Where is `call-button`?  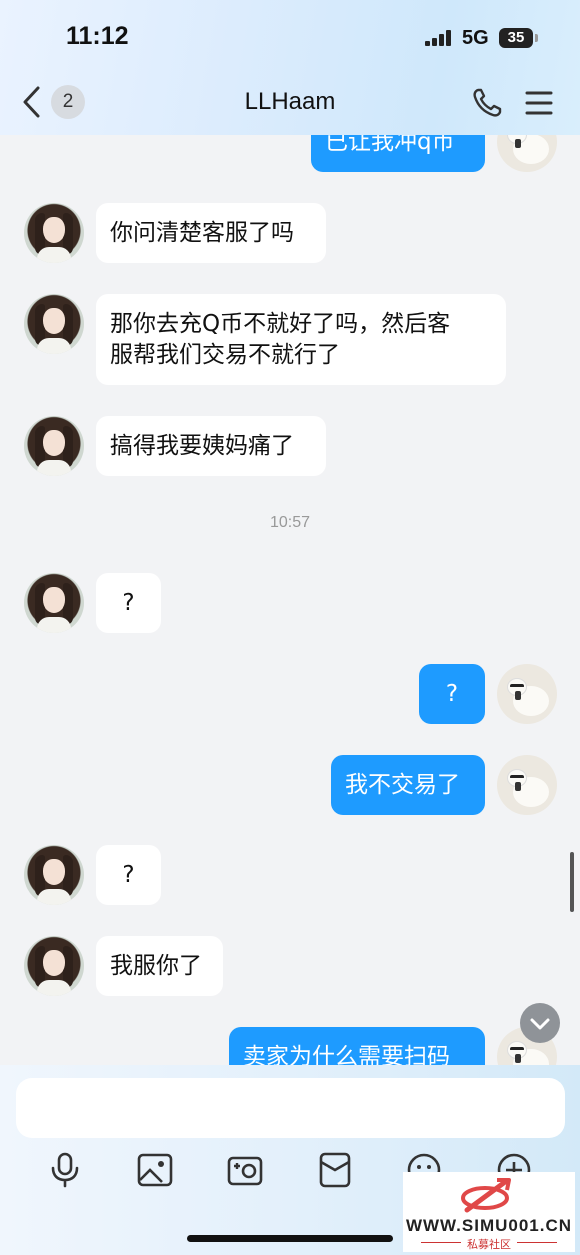 call-button is located at coordinates (487, 103).